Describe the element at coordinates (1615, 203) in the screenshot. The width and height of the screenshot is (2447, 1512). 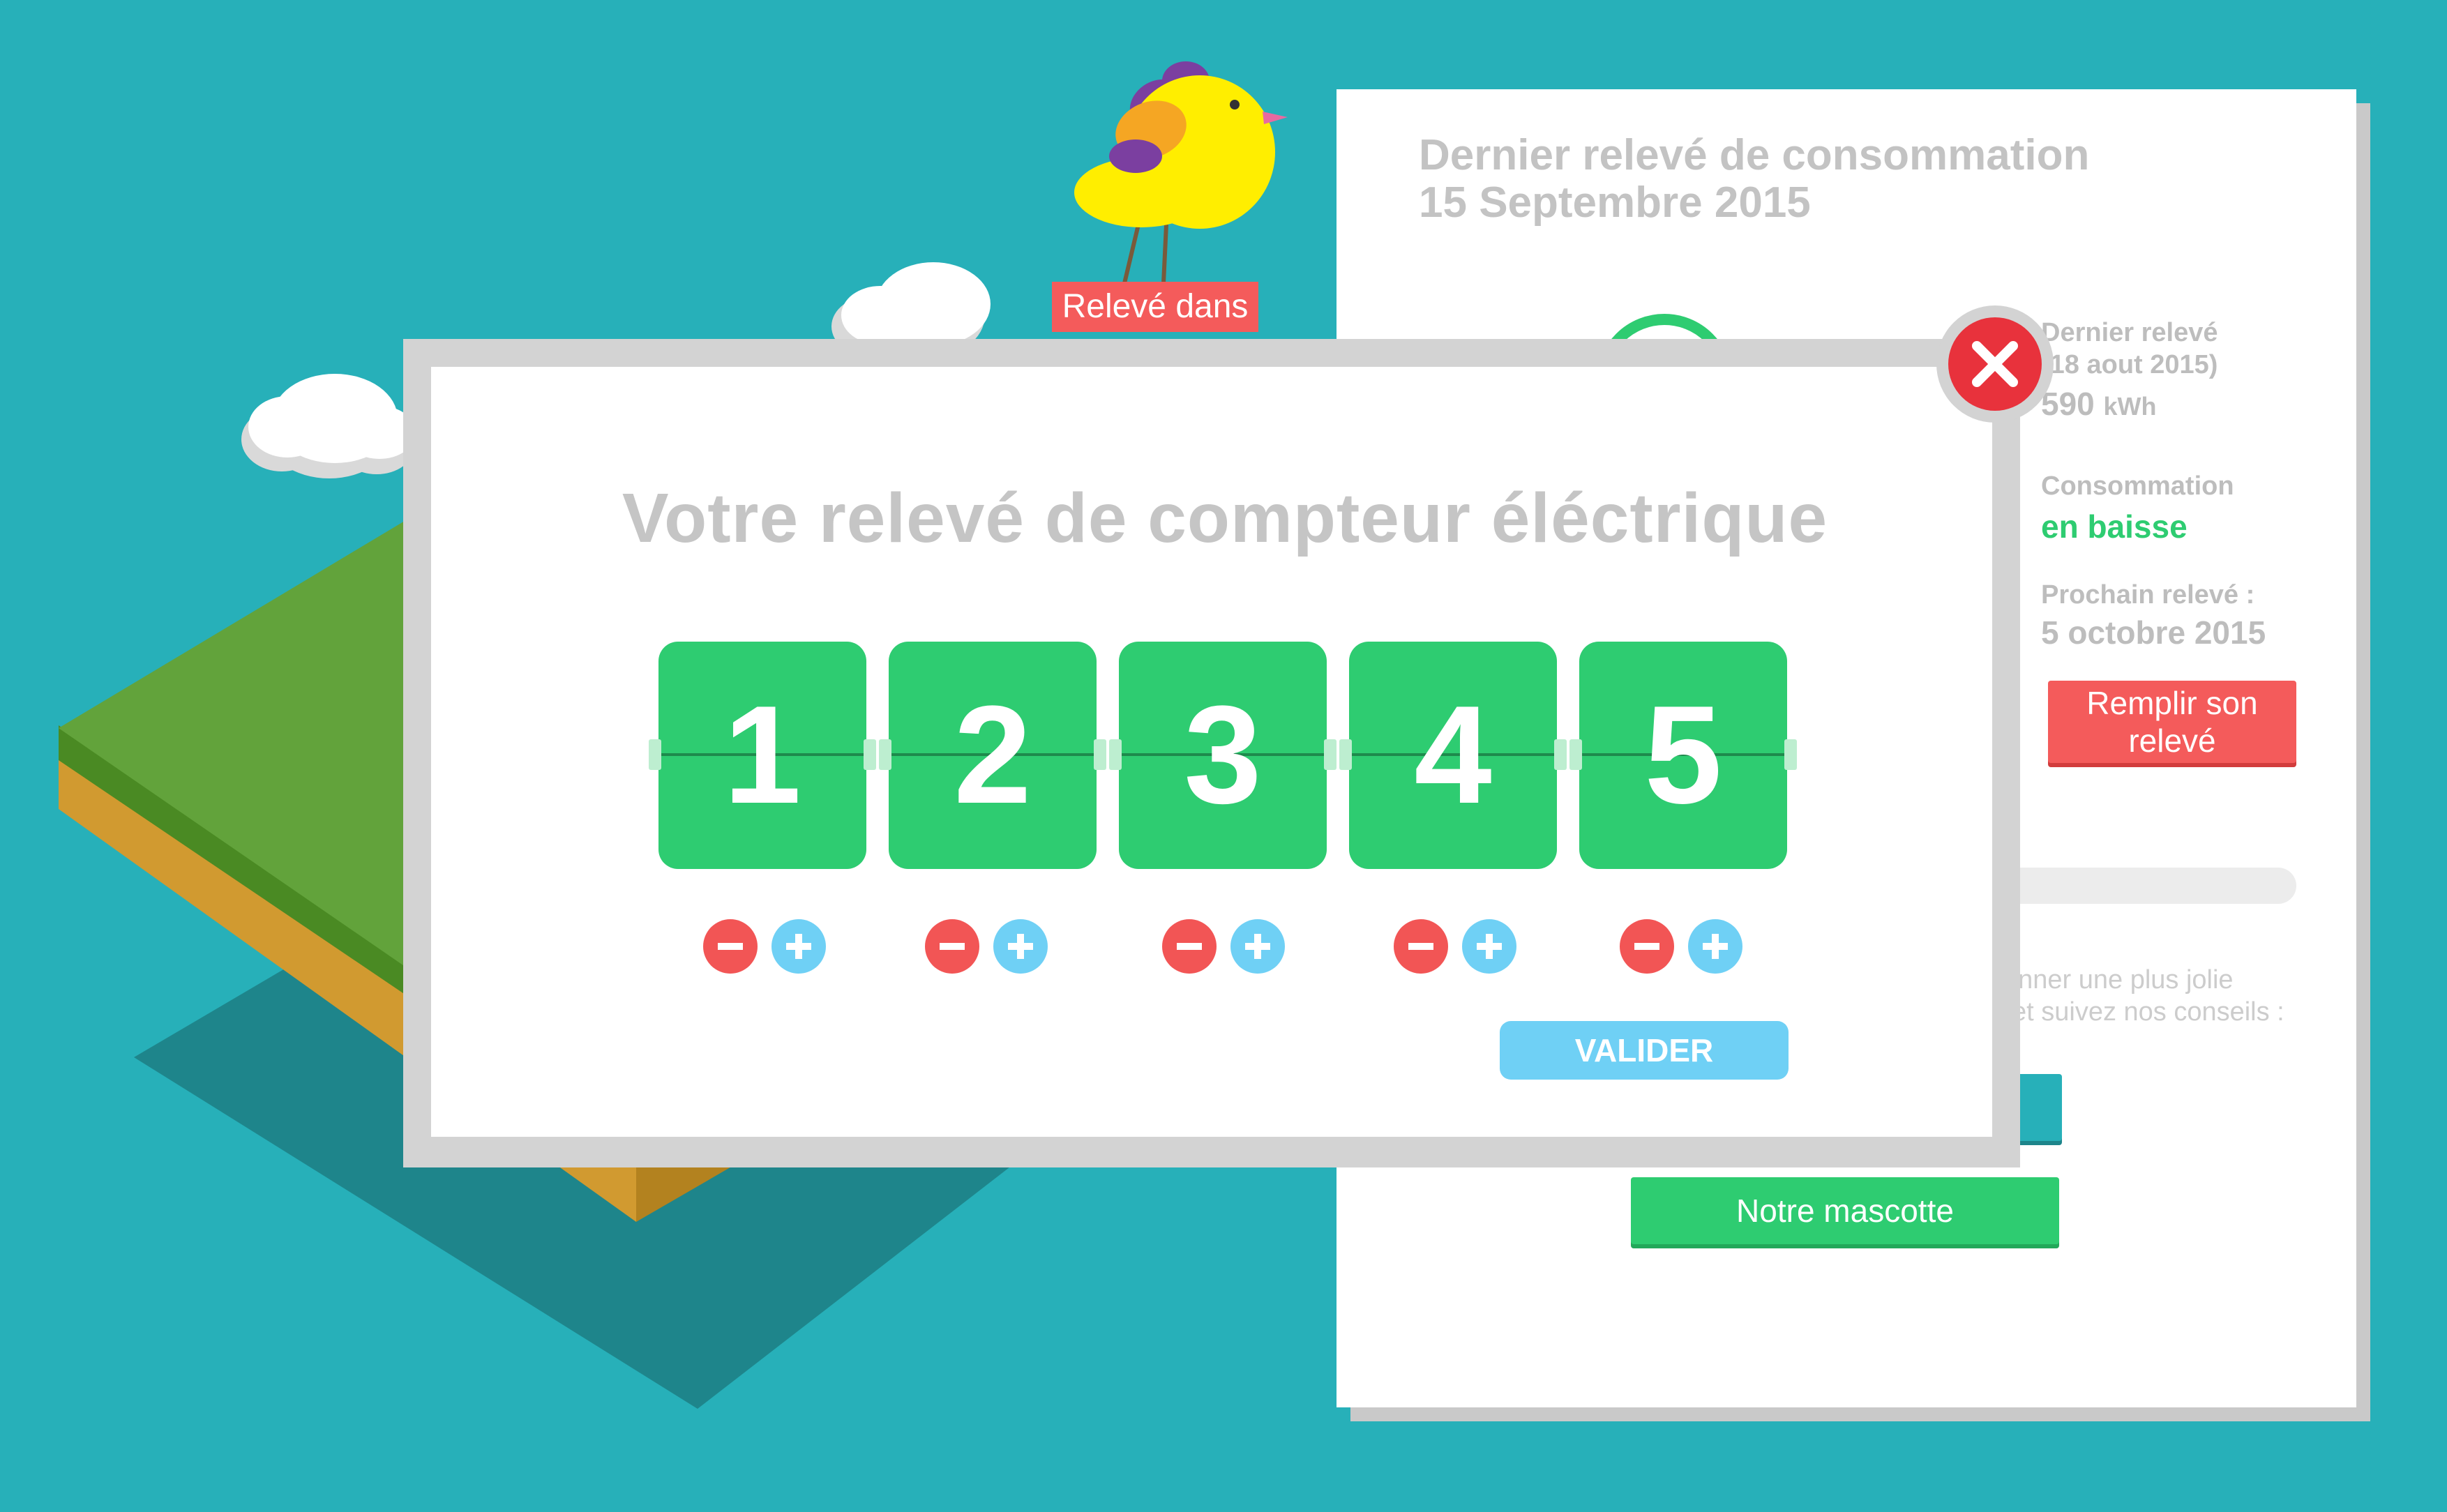
I see `panel-date: 15 Septembre 2015` at that location.